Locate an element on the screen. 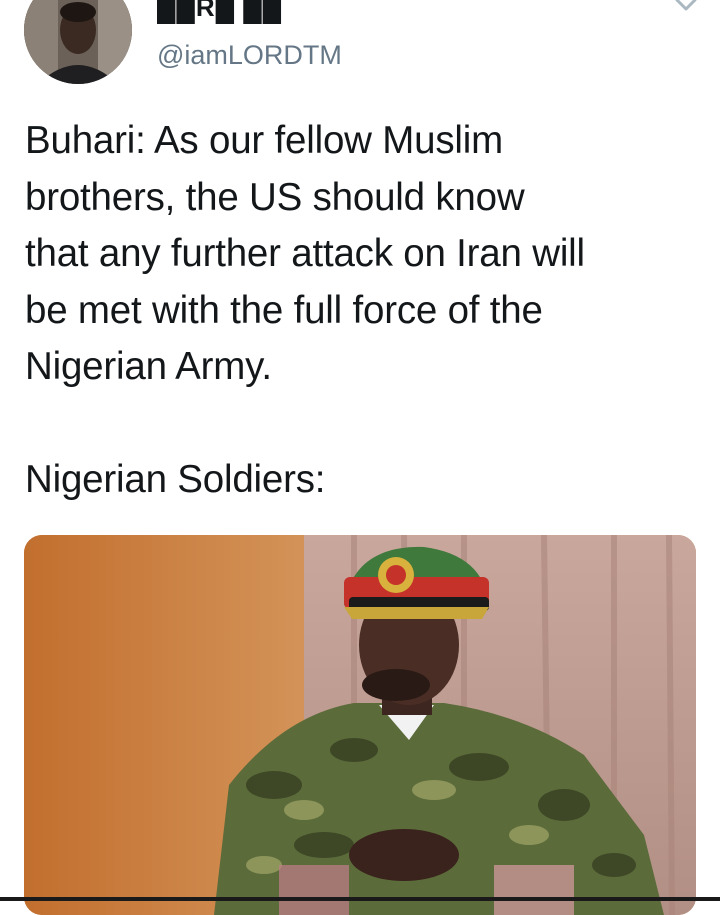 Image resolution: width=720 pixels, height=915 pixels. tweet-text-line: be met with the full force of the is located at coordinates (284, 310).